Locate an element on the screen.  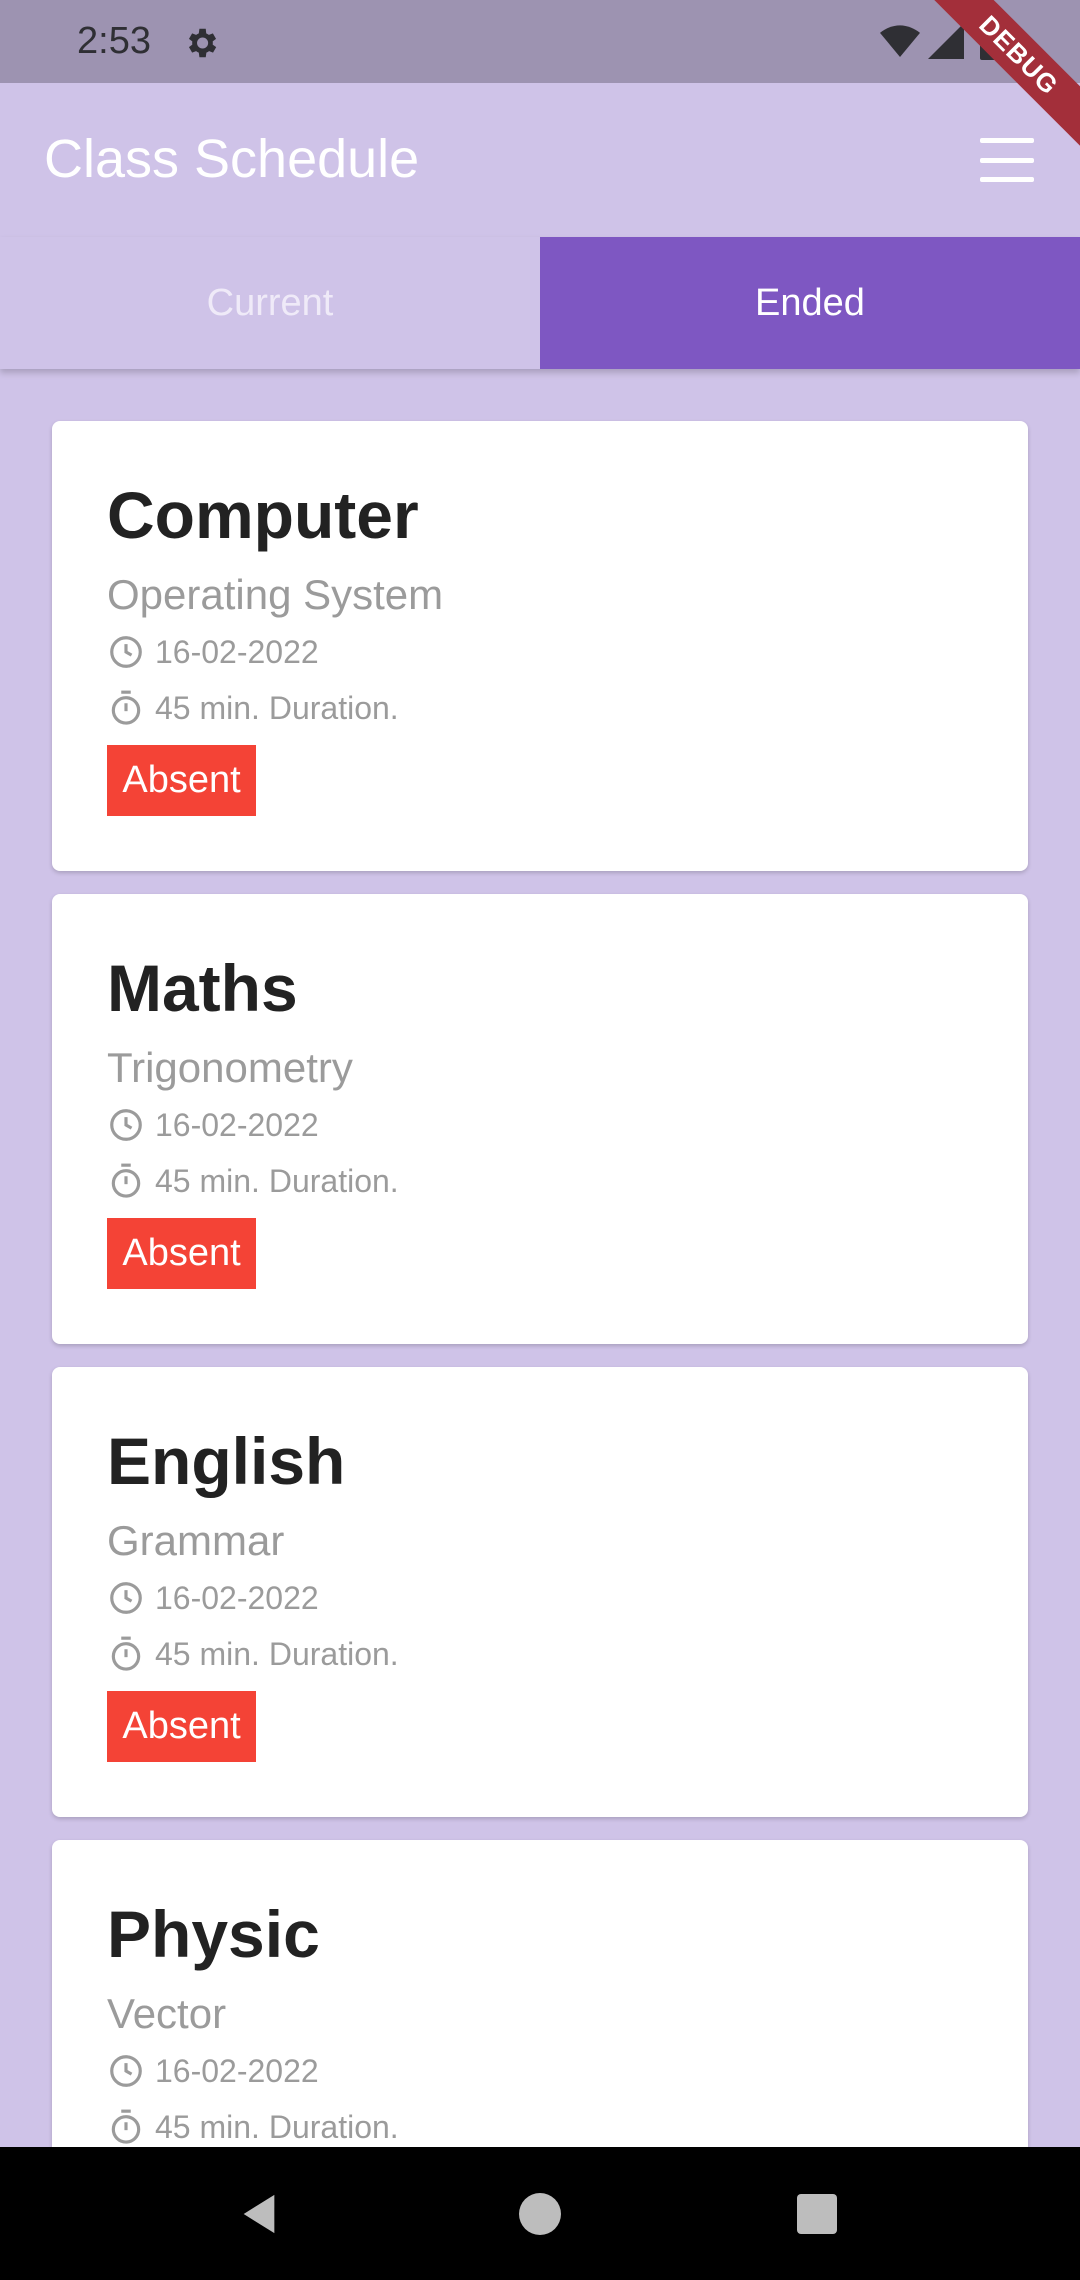
home-icon is located at coordinates (540, 2214).